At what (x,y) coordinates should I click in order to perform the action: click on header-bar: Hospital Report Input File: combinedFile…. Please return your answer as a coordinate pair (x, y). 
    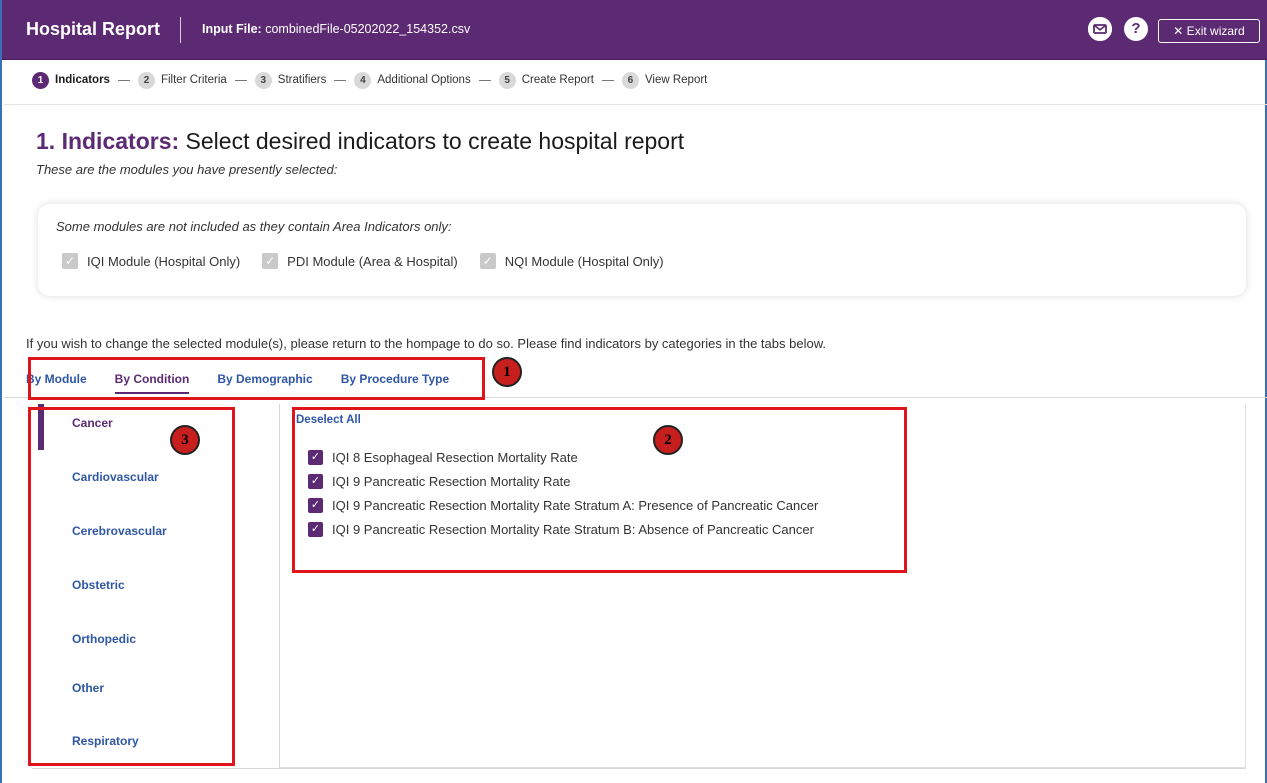
    Looking at the image, I should click on (634, 30).